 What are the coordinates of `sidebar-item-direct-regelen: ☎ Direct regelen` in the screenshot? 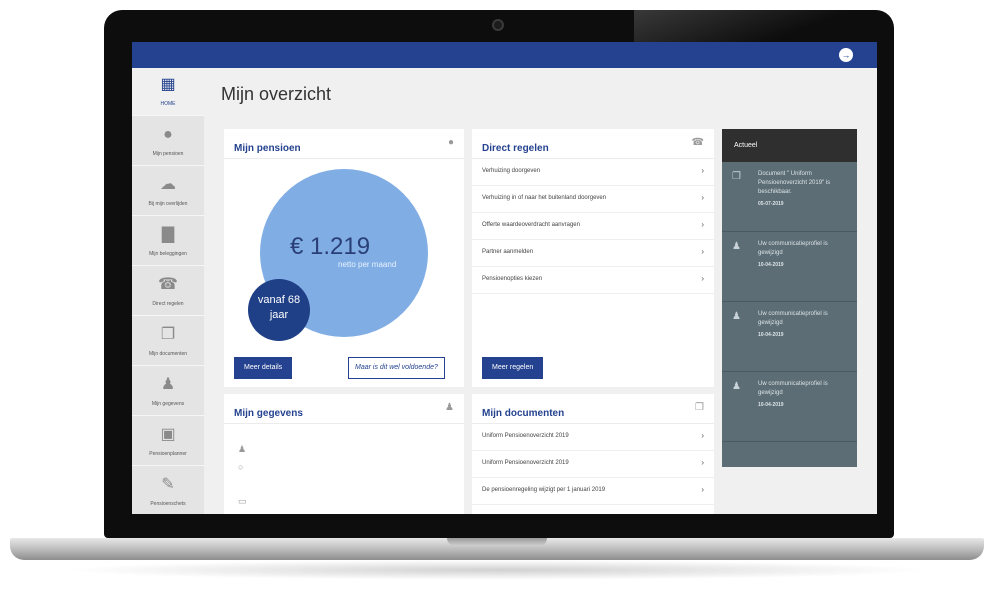 It's located at (168, 292).